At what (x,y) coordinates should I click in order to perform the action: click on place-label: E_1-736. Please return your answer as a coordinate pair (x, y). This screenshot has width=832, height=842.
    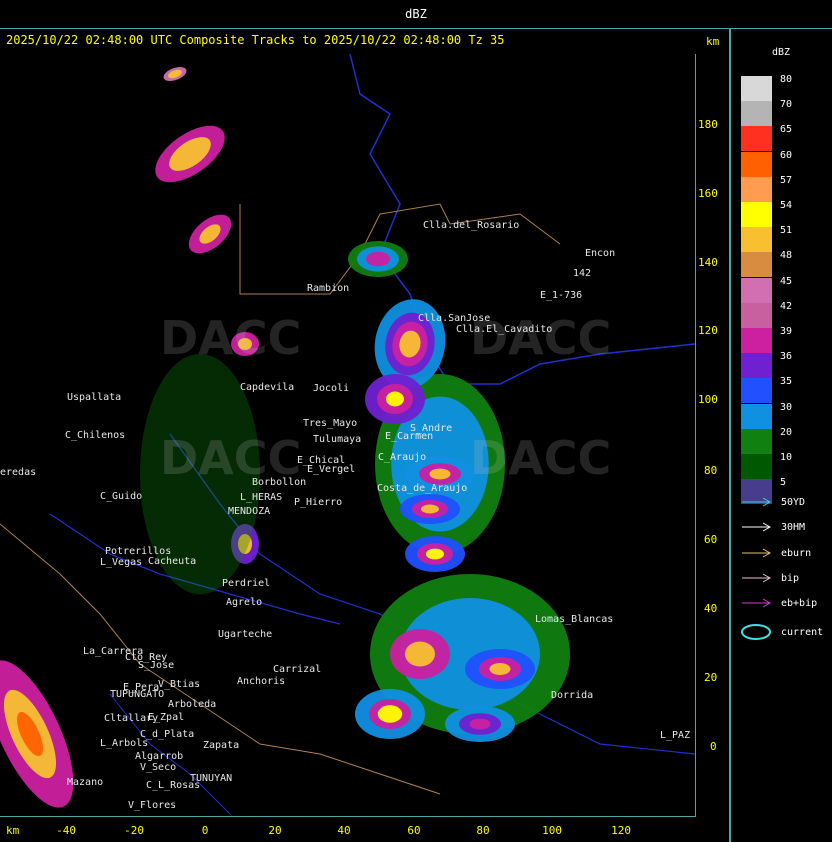
    Looking at the image, I should click on (561, 295).